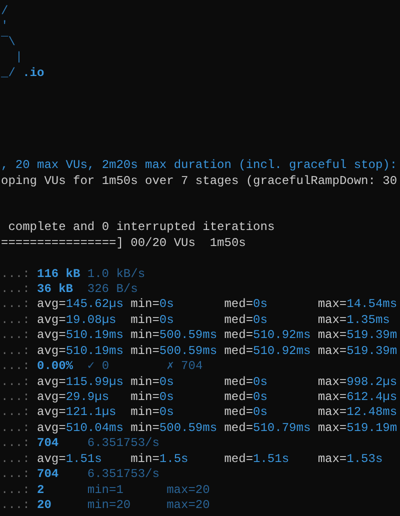  I want to click on metric-stat: avg=1.51s, so click(70, 460).